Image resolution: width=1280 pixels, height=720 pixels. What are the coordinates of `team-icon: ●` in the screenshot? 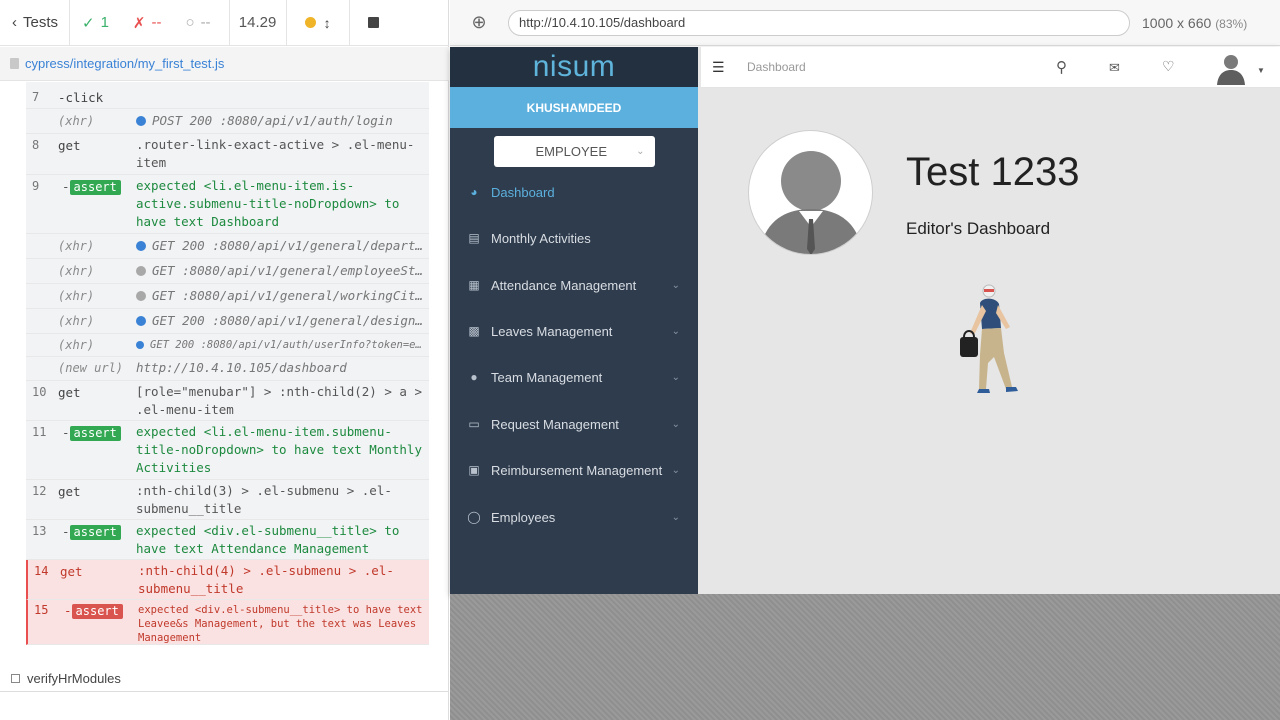 It's located at (474, 377).